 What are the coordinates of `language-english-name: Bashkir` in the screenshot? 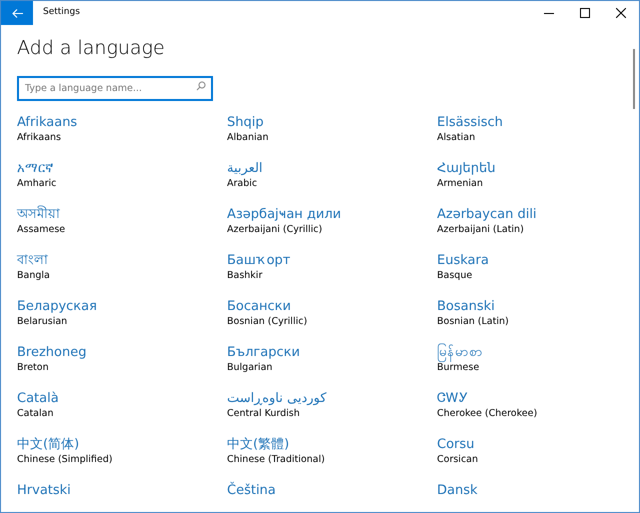 It's located at (245, 275).